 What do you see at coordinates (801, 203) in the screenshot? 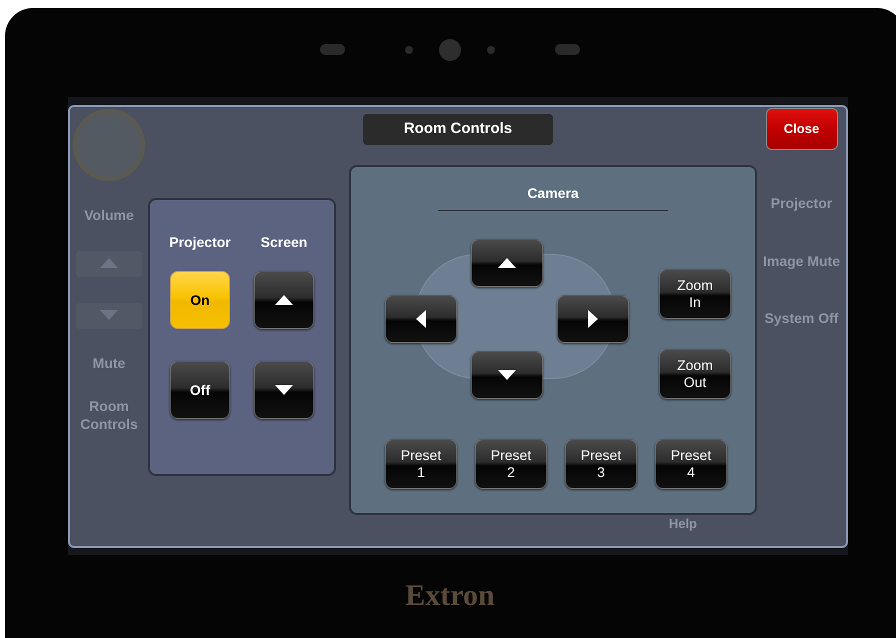
I see `dimmed-label: Projector` at bounding box center [801, 203].